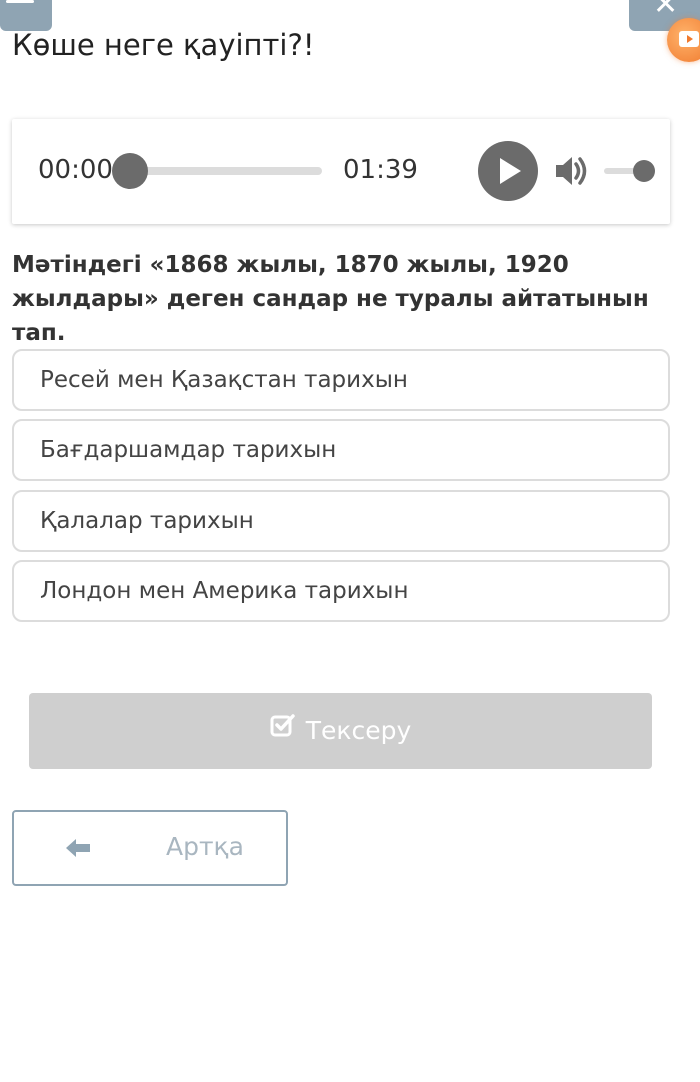  I want to click on menu-button, so click(26, 15).